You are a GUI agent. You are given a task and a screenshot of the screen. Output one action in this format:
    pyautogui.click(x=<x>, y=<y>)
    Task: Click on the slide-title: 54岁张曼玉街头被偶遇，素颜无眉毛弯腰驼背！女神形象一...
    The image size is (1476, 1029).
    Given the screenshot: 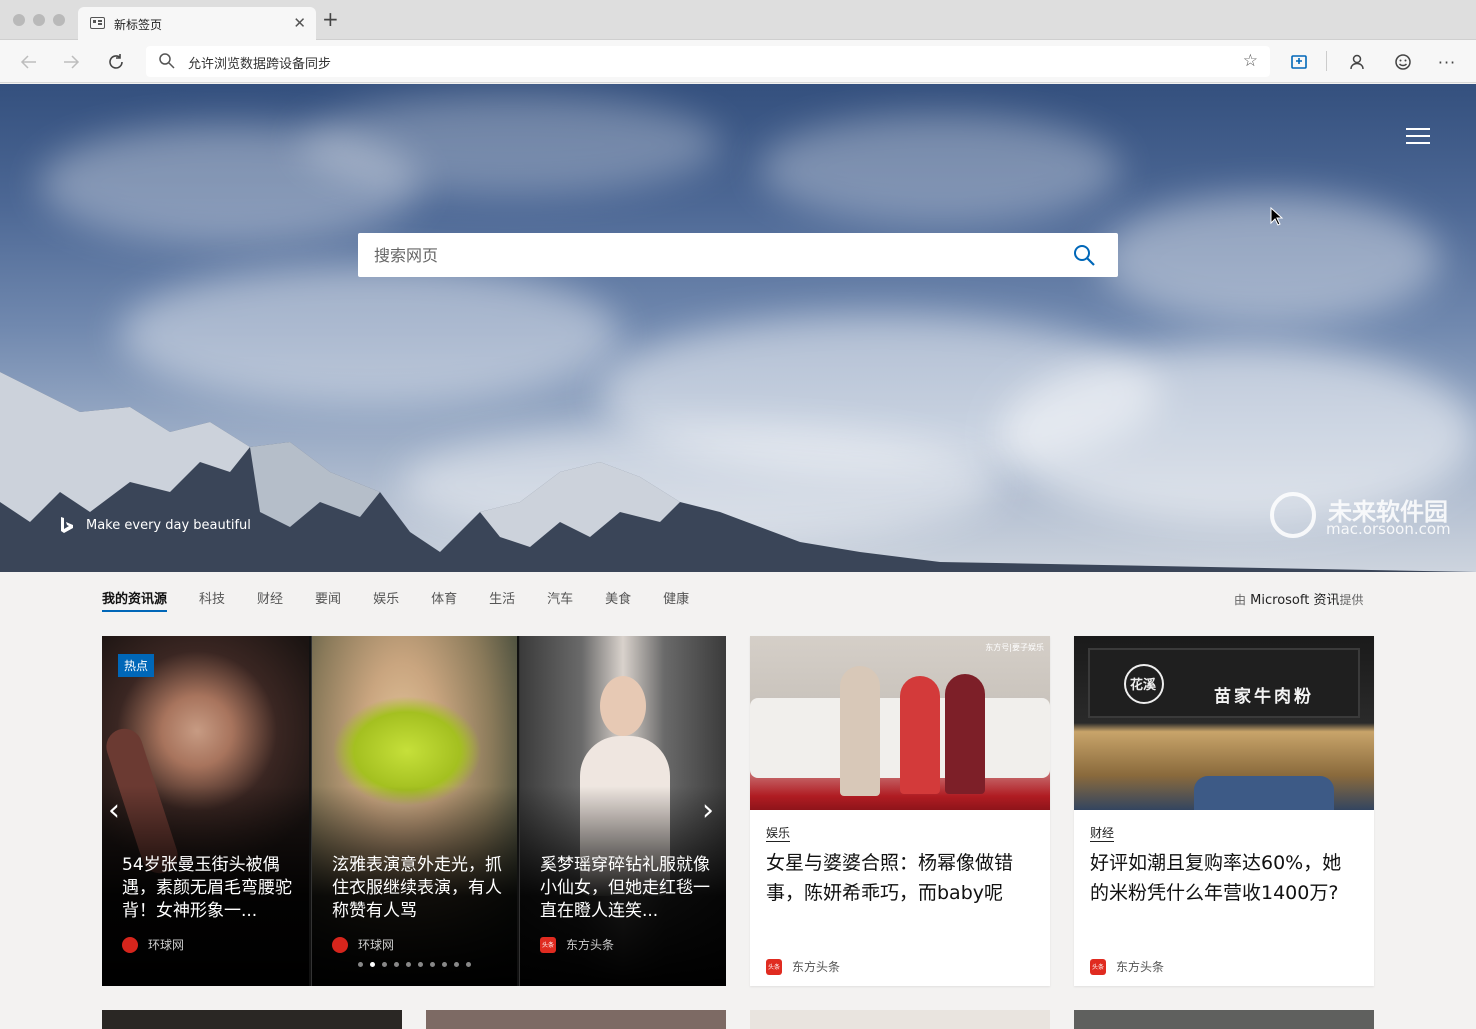 What is the action you would take?
    pyautogui.click(x=208, y=888)
    